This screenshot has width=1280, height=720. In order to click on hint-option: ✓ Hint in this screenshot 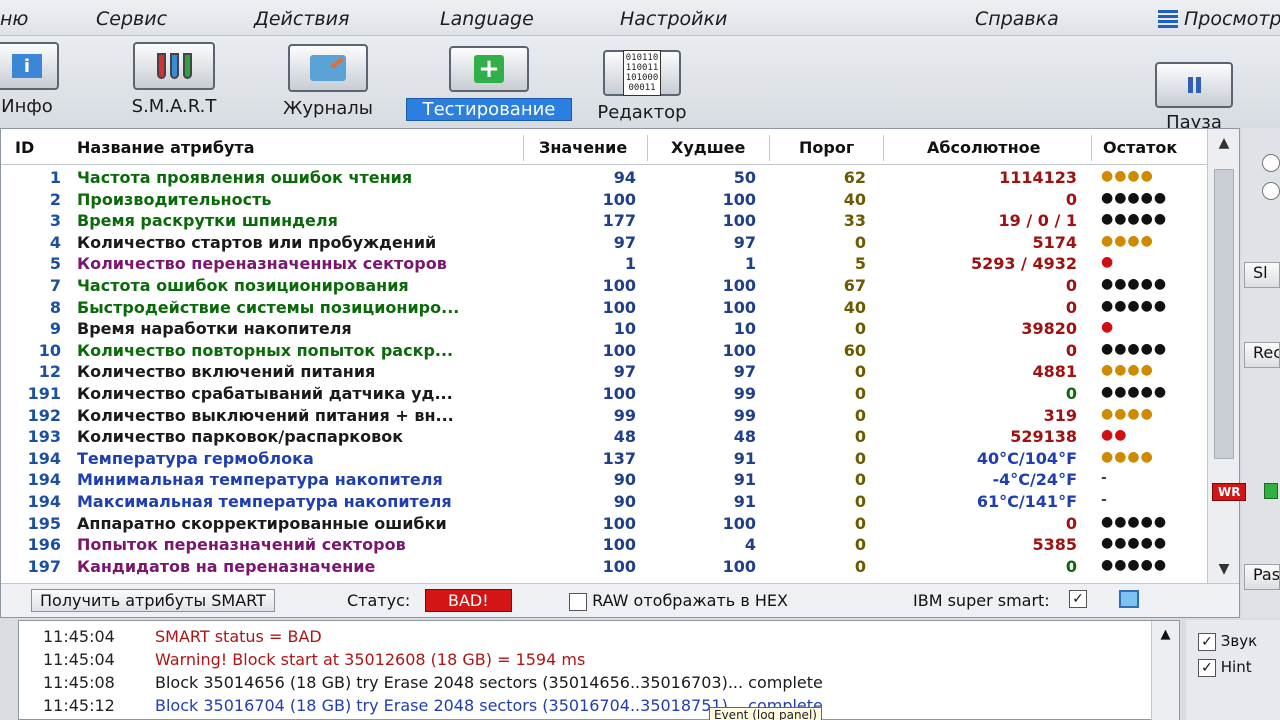, I will do `click(1225, 667)`.